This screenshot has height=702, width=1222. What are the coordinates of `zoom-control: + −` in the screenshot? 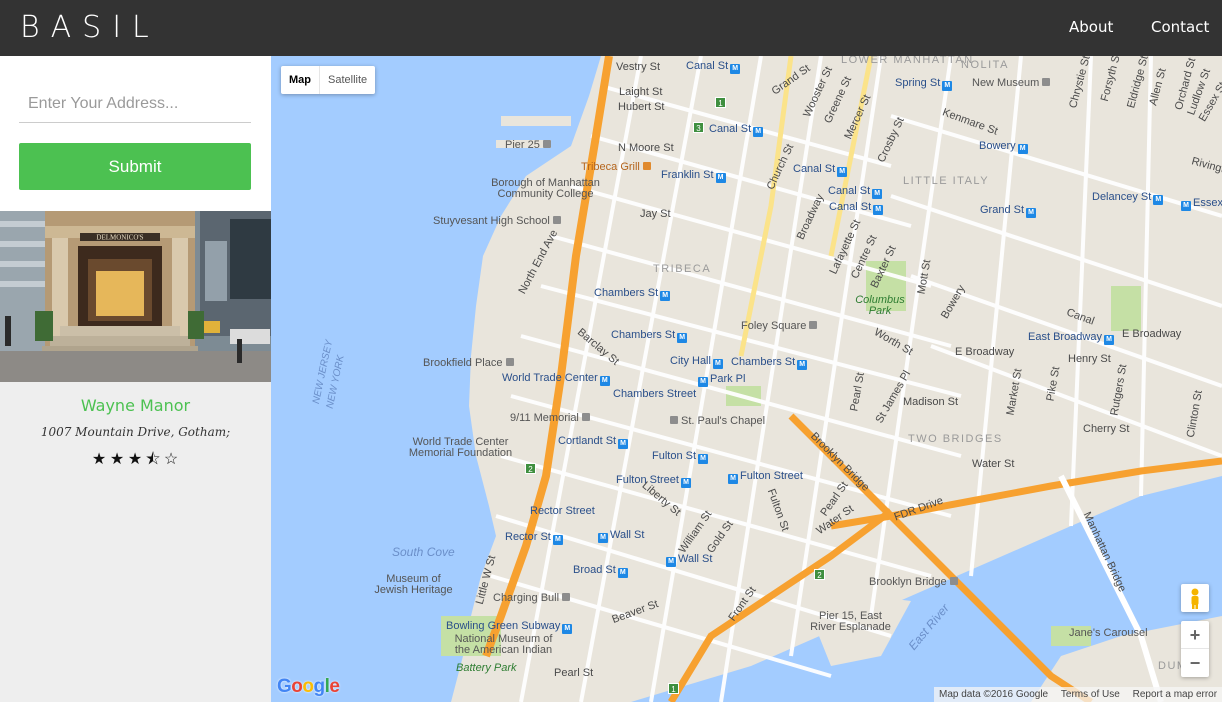 It's located at (1195, 649).